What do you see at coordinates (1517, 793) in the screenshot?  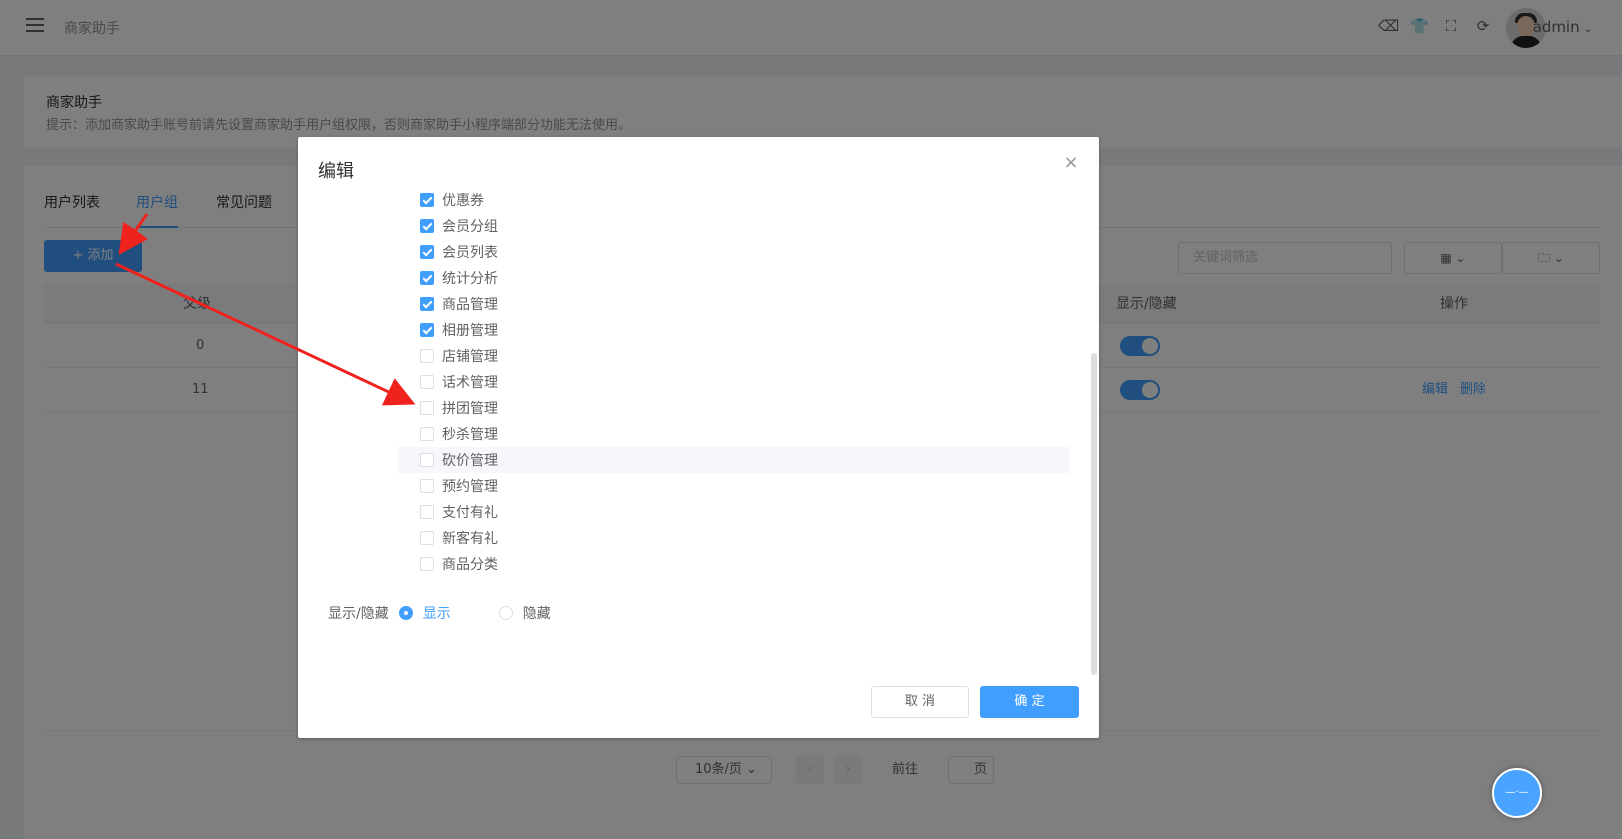 I see `floating-chat-button: —·—` at bounding box center [1517, 793].